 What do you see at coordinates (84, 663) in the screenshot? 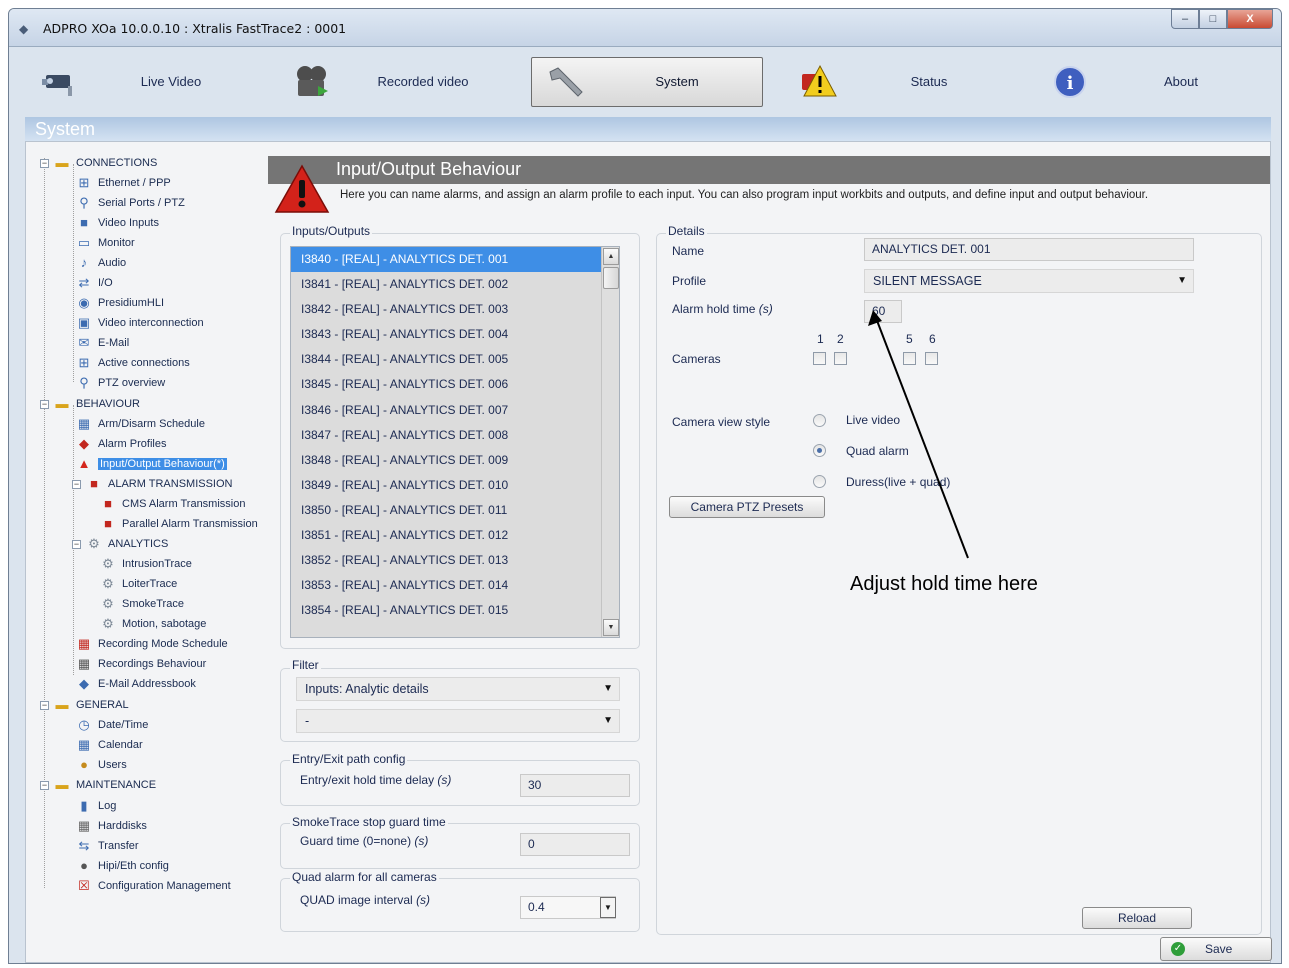
I see `film-icon: ▦` at bounding box center [84, 663].